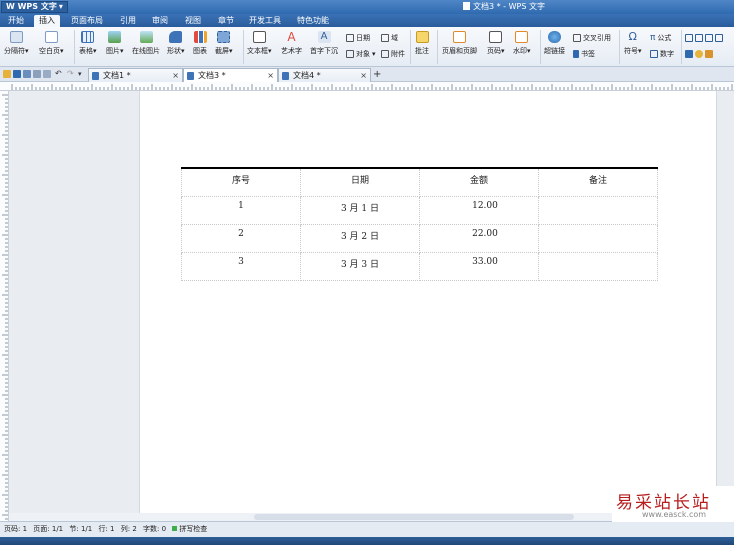  Describe the element at coordinates (414, 517) in the screenshot. I see `scrollbar-thumb` at that location.